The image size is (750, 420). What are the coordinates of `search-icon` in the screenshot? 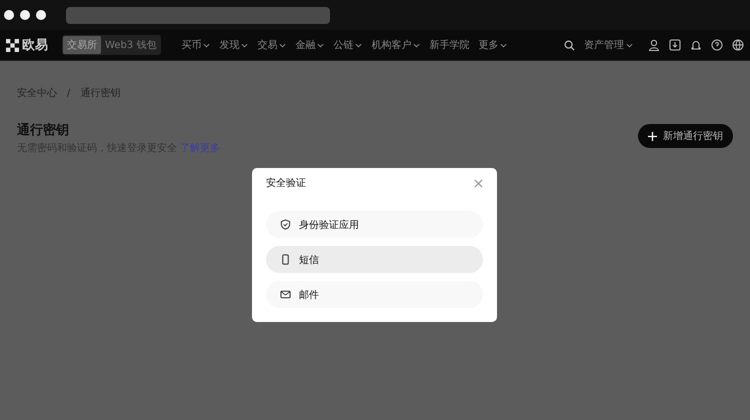 It's located at (569, 45).